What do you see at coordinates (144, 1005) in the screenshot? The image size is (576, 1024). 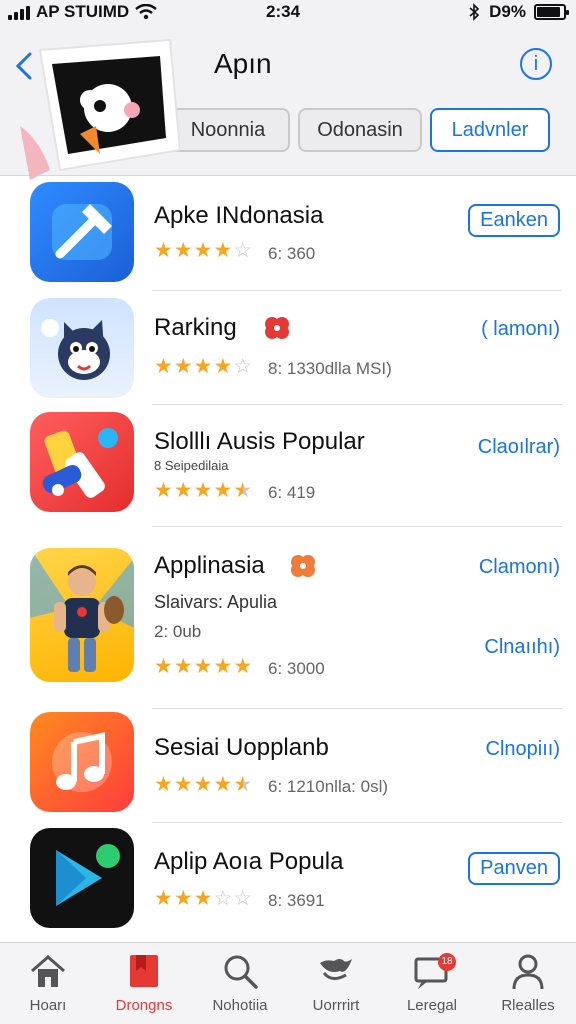 I see `tab-label: Drongns` at bounding box center [144, 1005].